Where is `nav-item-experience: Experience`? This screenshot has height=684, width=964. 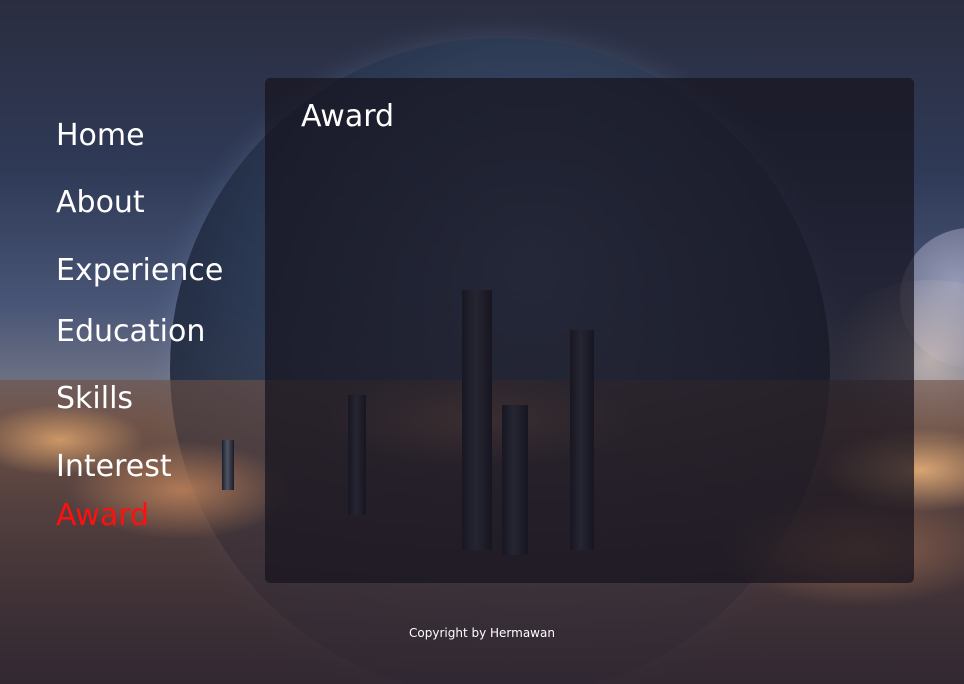 nav-item-experience: Experience is located at coordinates (139, 271).